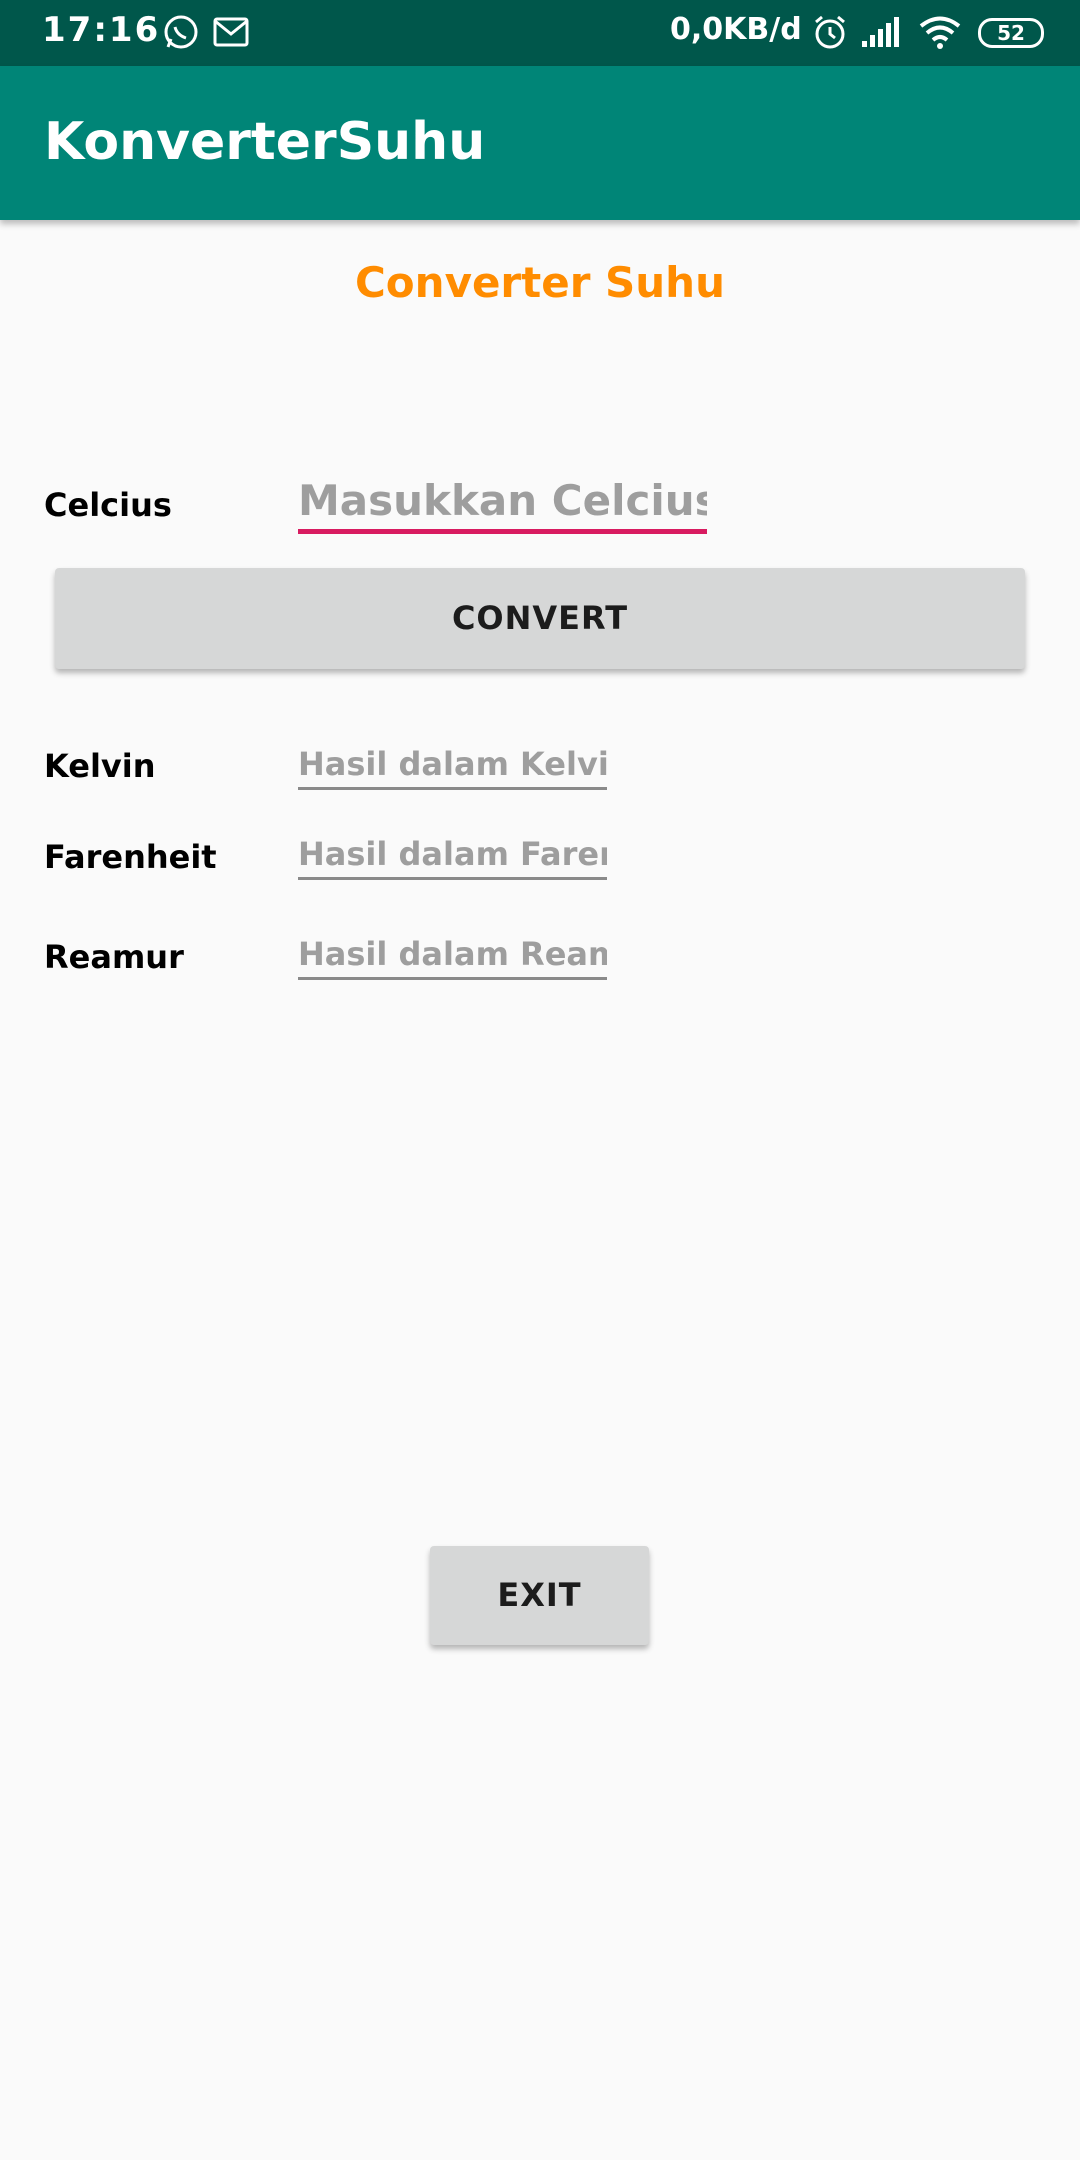 Image resolution: width=1080 pixels, height=2160 pixels. What do you see at coordinates (231, 34) in the screenshot?
I see `gmail-icon` at bounding box center [231, 34].